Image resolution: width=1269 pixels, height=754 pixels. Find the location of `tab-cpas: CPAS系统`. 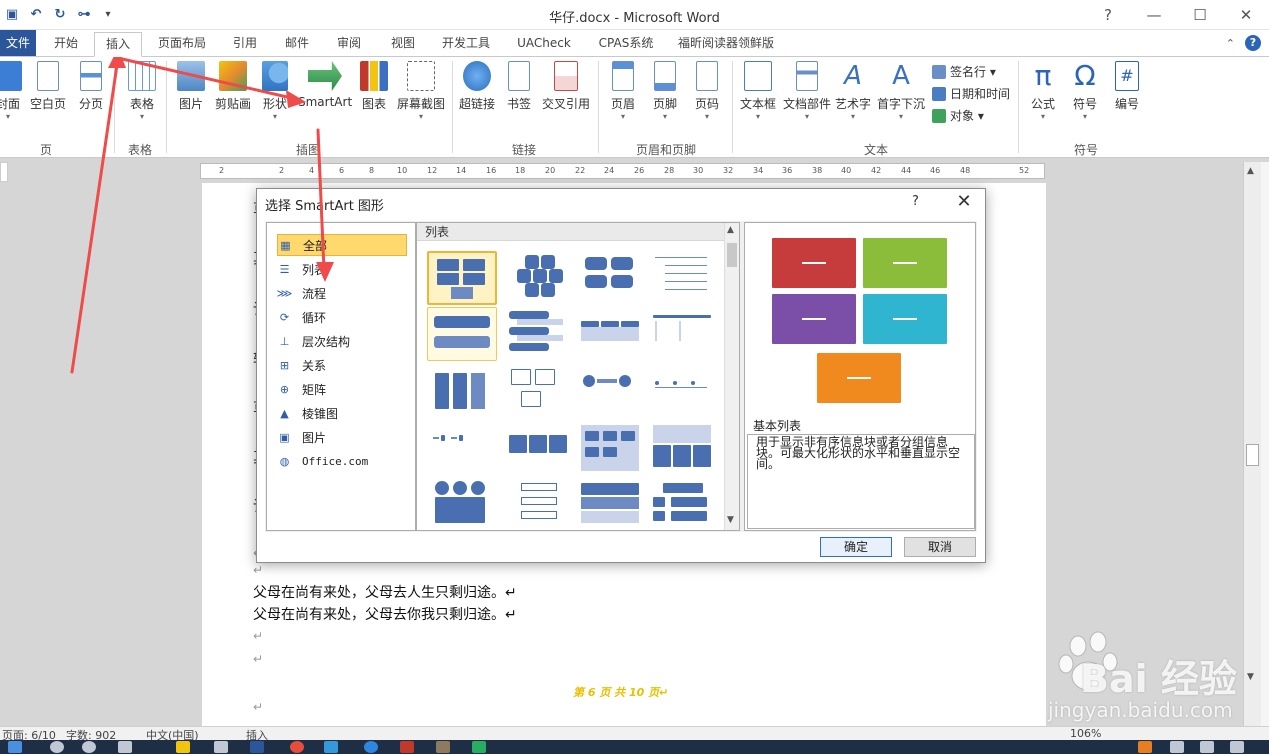

tab-cpas: CPAS系统 is located at coordinates (626, 43).